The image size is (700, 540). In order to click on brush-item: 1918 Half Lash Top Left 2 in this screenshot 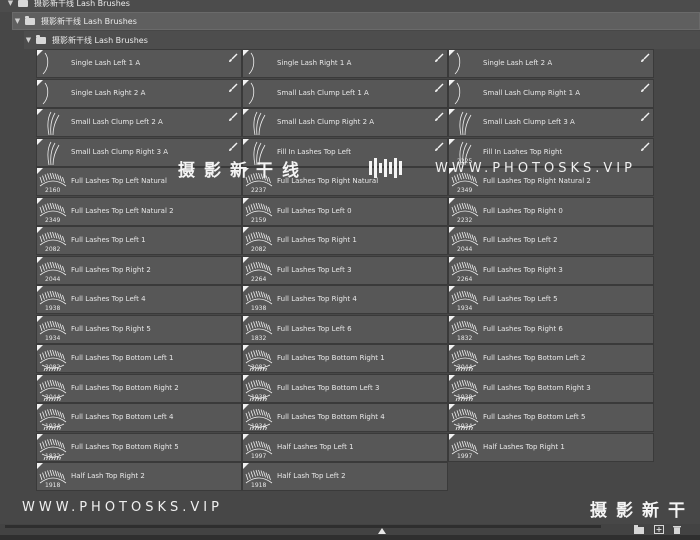, I will do `click(345, 476)`.